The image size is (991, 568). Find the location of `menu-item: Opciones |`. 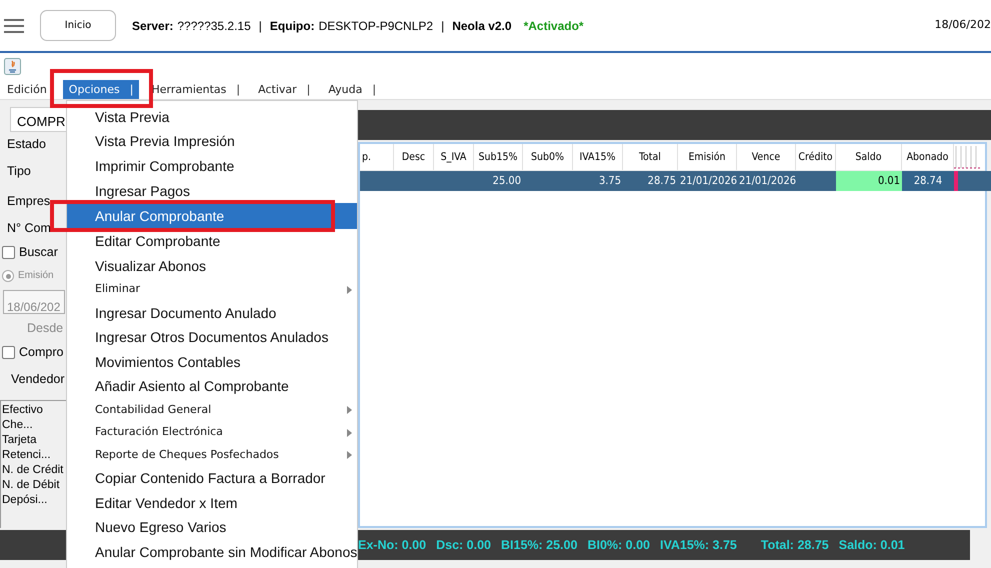

menu-item: Opciones | is located at coordinates (101, 89).